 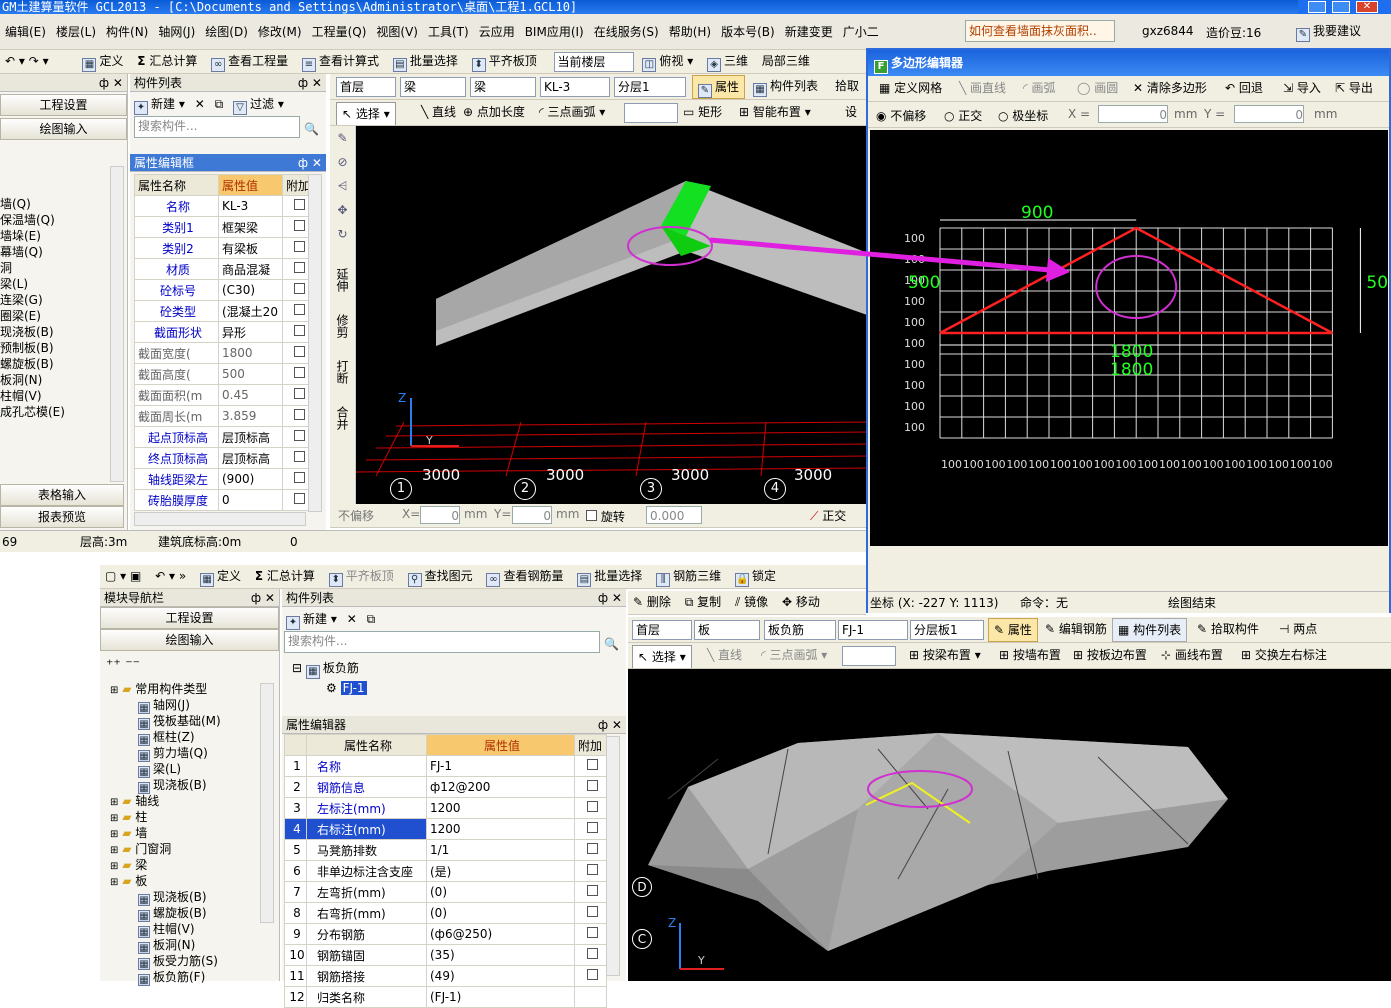 What do you see at coordinates (223, 395) in the screenshot?
I see `prop-row: 截面面积(m 0.45` at bounding box center [223, 395].